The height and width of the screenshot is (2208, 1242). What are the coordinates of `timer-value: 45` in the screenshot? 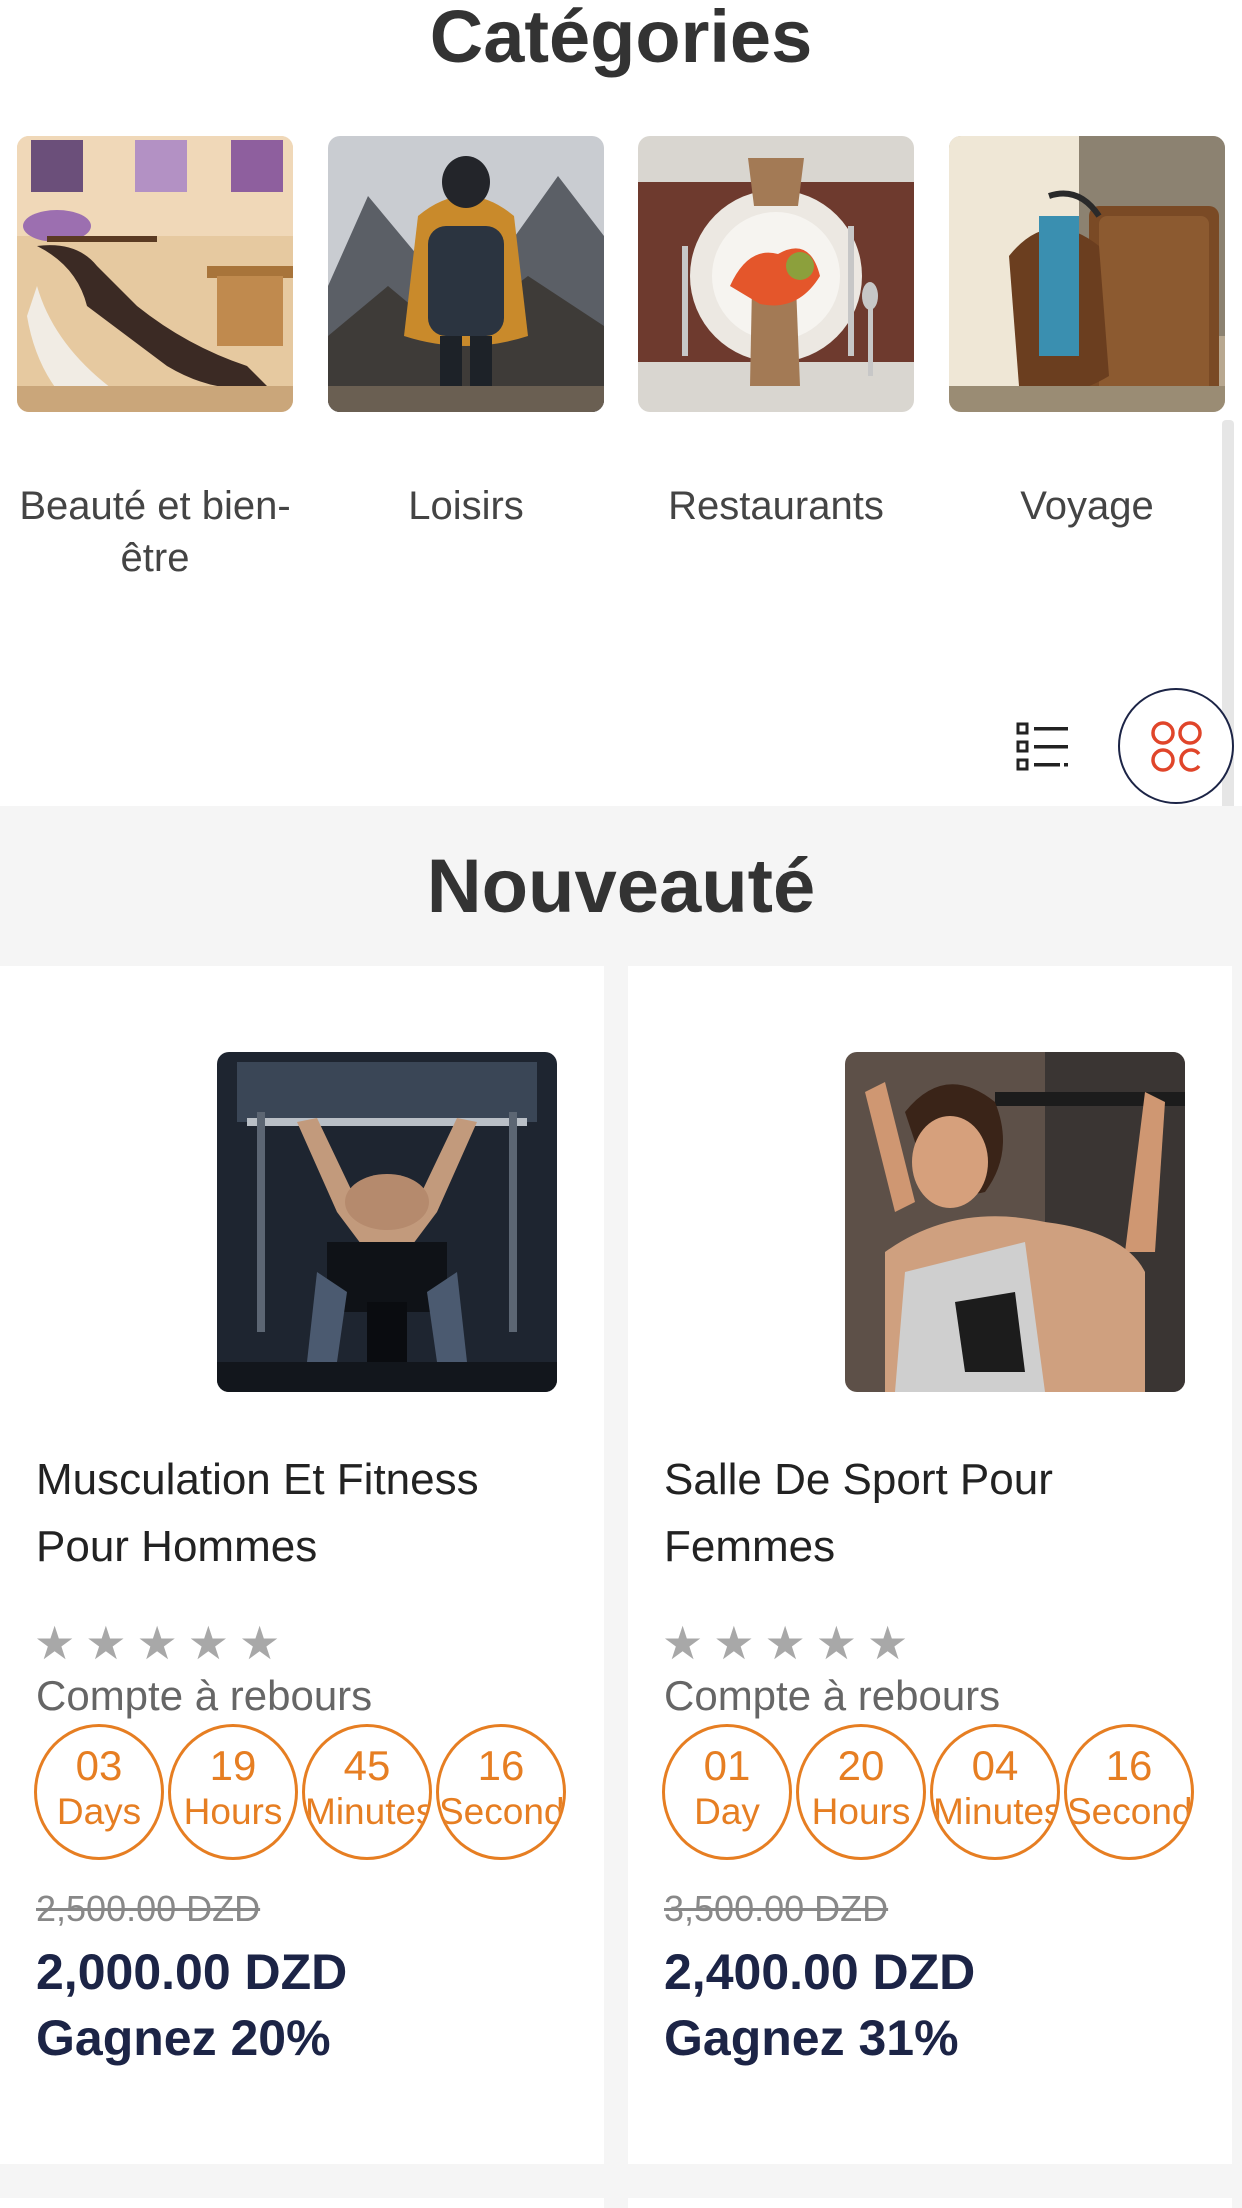 It's located at (367, 1765).